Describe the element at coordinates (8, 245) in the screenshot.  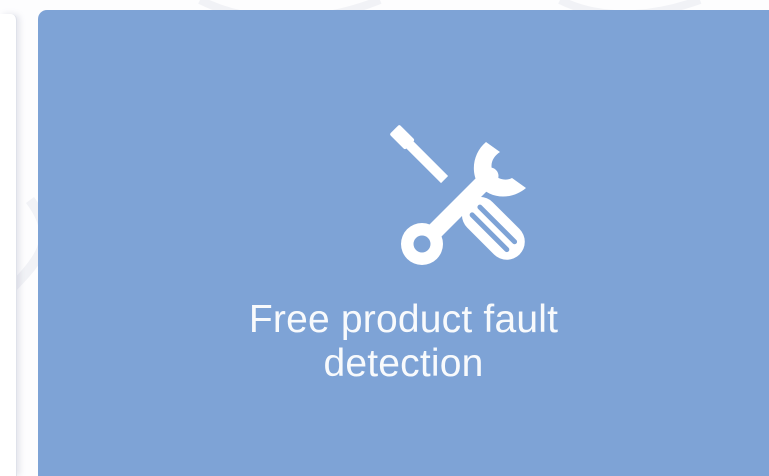
I see `previous-service-card-edge` at that location.